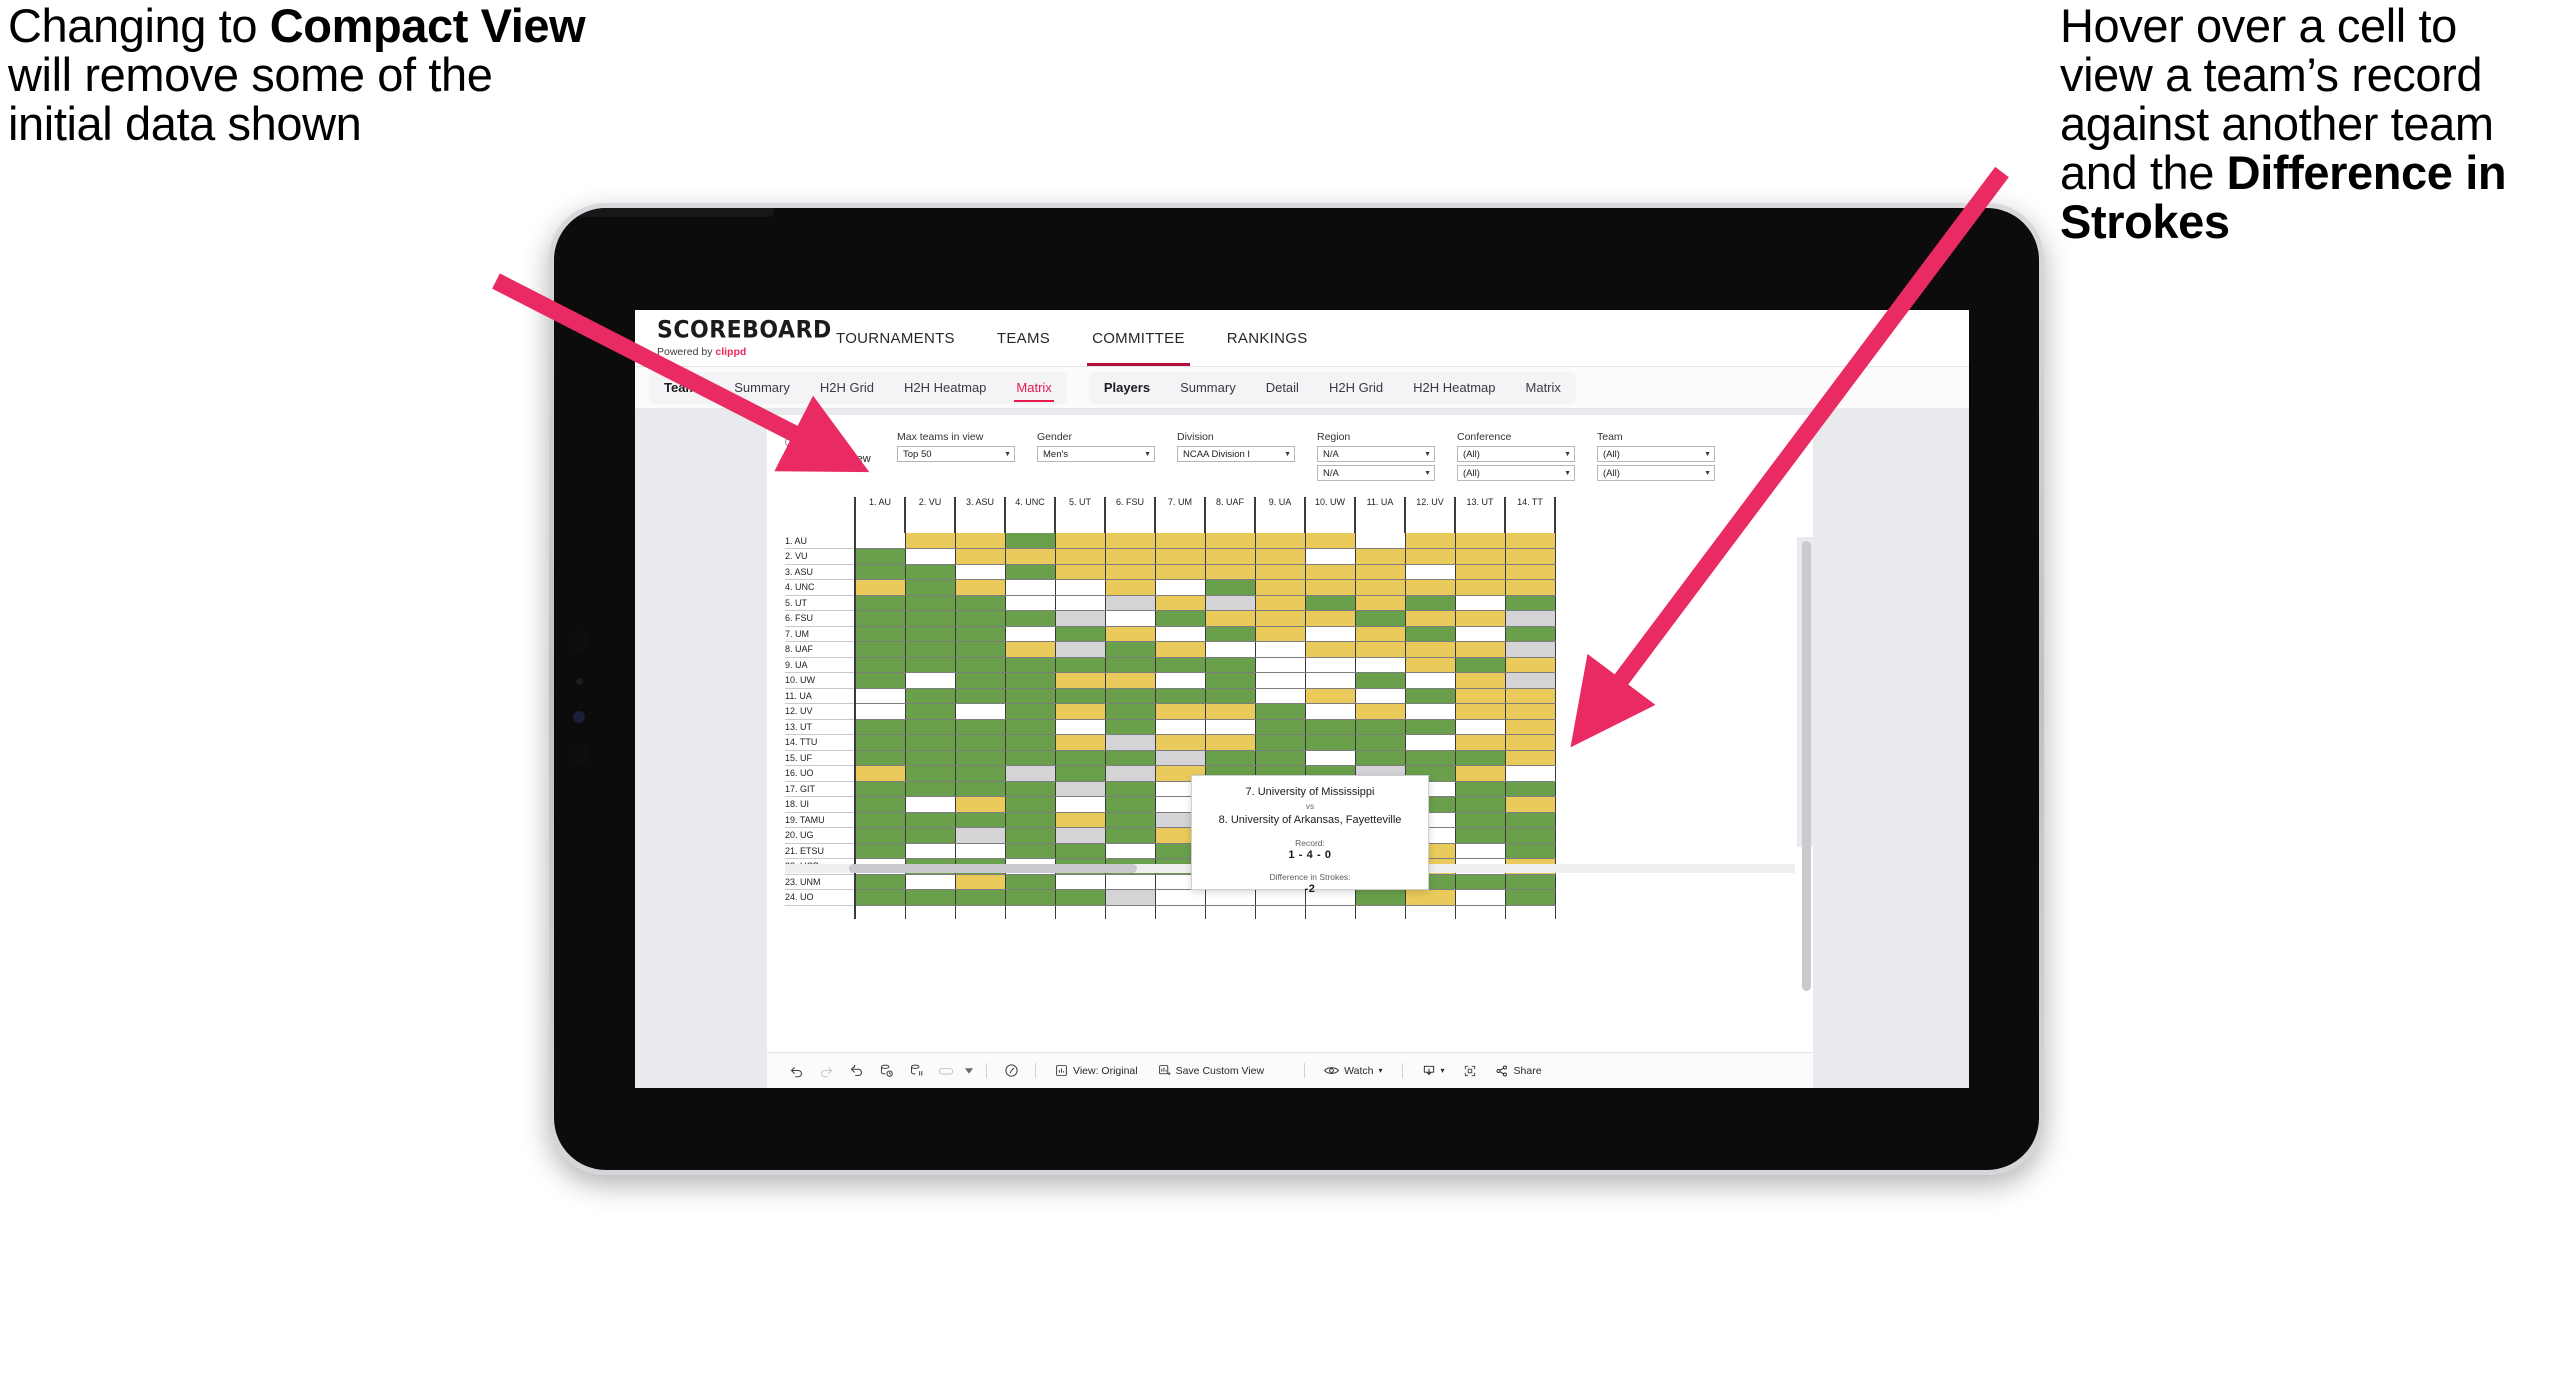 Image resolution: width=2565 pixels, height=1380 pixels. I want to click on filter-team-select-2: (All) ▼, so click(1656, 473).